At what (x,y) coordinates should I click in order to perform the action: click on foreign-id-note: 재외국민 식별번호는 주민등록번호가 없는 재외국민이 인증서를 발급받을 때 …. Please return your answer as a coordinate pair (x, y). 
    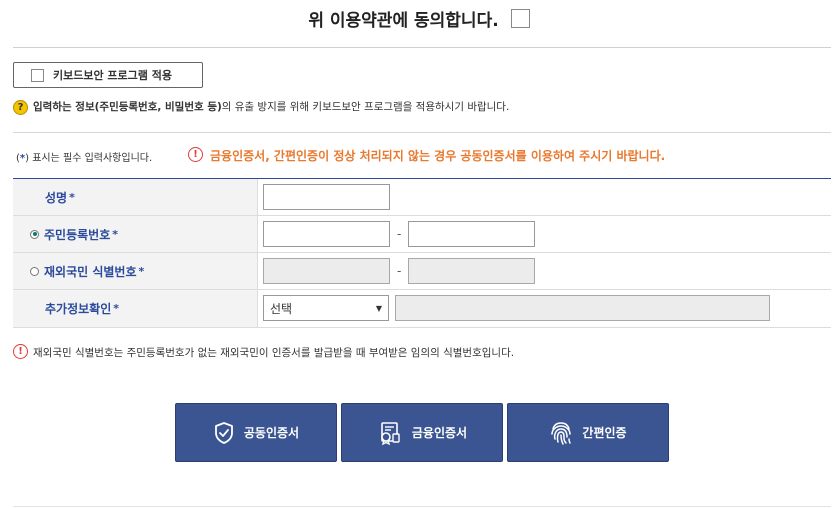
    Looking at the image, I should click on (274, 353).